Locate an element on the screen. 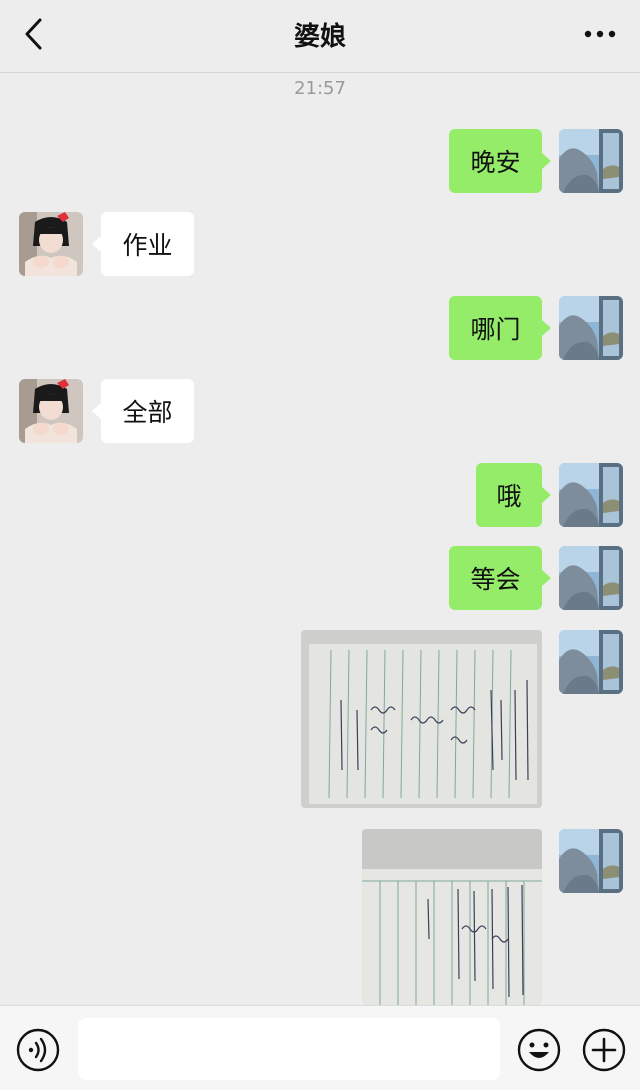 The height and width of the screenshot is (1090, 640). emoji-icon is located at coordinates (539, 1050).